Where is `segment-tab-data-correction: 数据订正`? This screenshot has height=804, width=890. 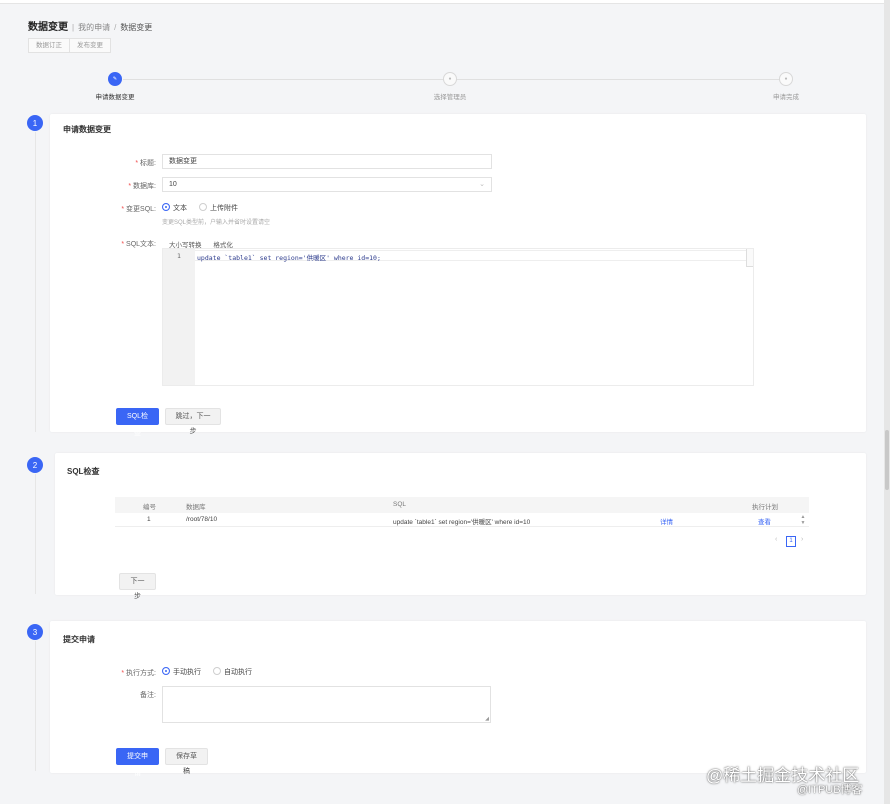
segment-tab-data-correction: 数据订正 is located at coordinates (49, 45).